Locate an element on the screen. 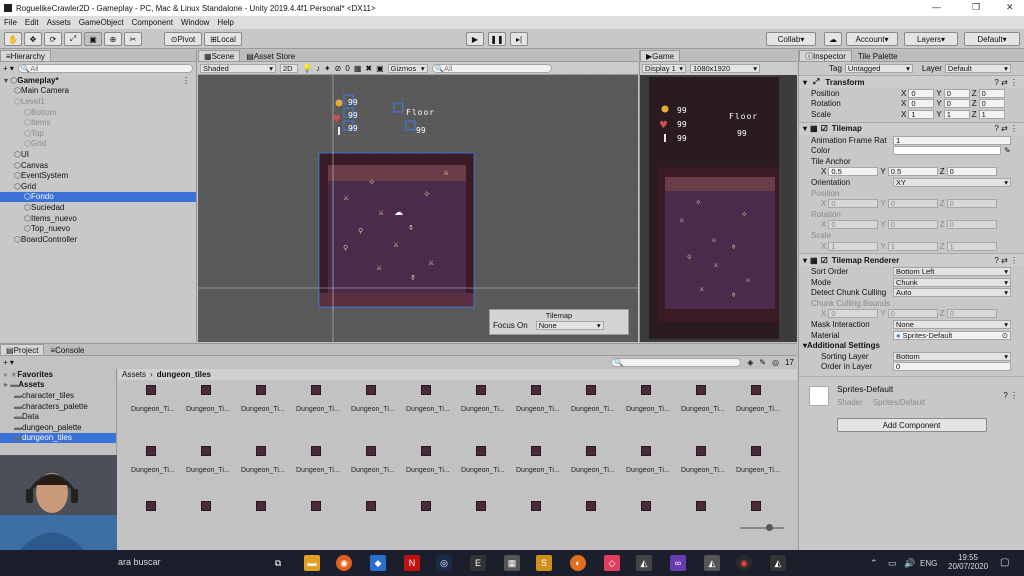 The width and height of the screenshot is (1024, 576). transform-position-z-input: 0 is located at coordinates (991, 93).